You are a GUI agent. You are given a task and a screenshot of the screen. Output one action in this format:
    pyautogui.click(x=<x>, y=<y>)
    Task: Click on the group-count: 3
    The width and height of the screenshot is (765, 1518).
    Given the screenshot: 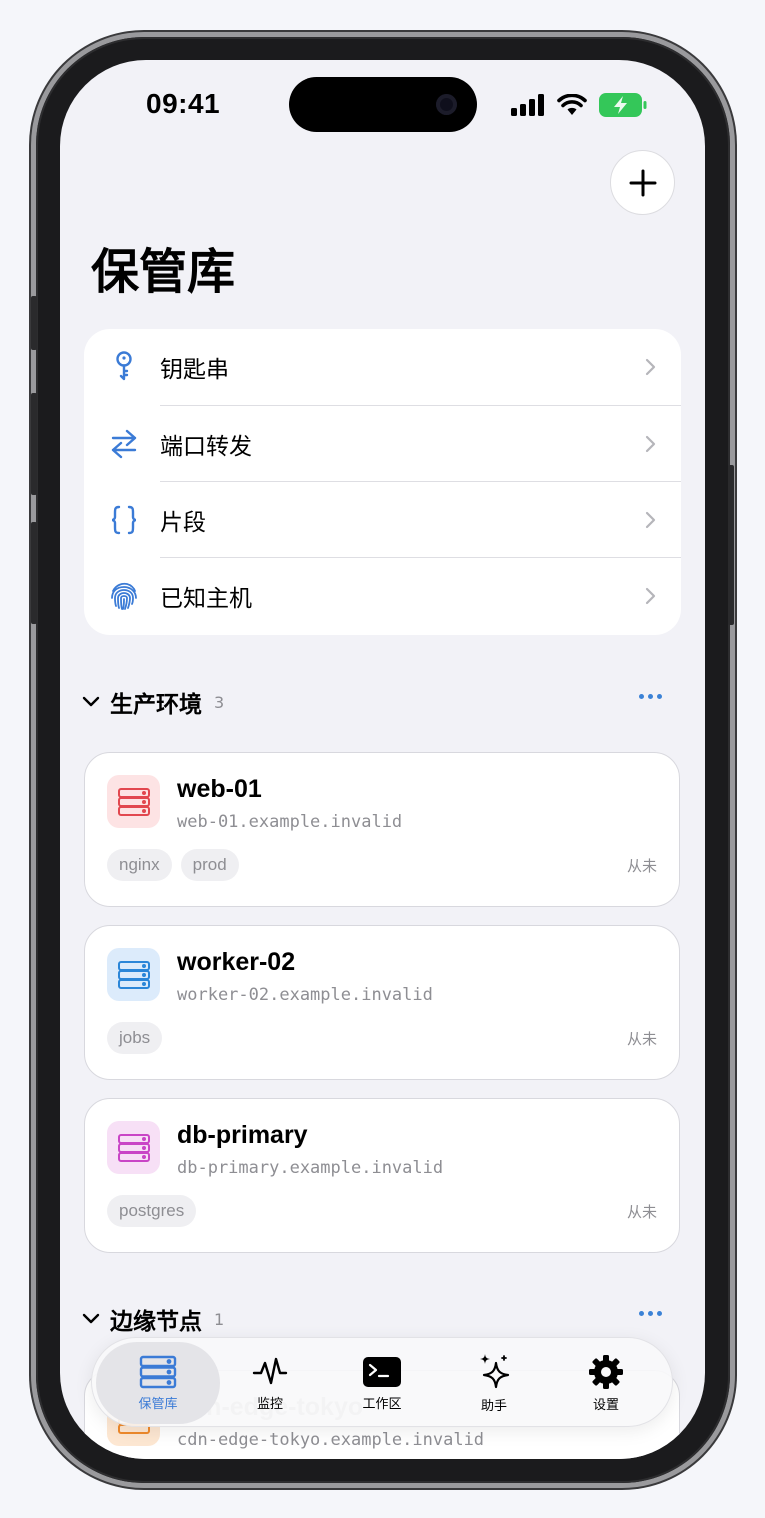 What is the action you would take?
    pyautogui.click(x=219, y=702)
    